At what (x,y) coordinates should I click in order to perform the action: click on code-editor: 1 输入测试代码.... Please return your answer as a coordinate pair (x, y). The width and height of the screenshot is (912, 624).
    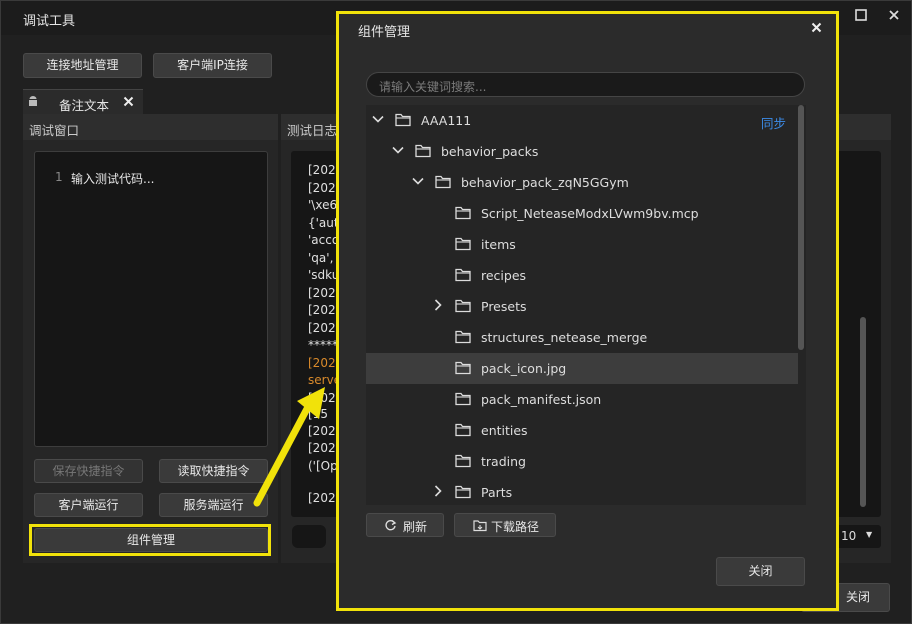
    Looking at the image, I should click on (151, 299).